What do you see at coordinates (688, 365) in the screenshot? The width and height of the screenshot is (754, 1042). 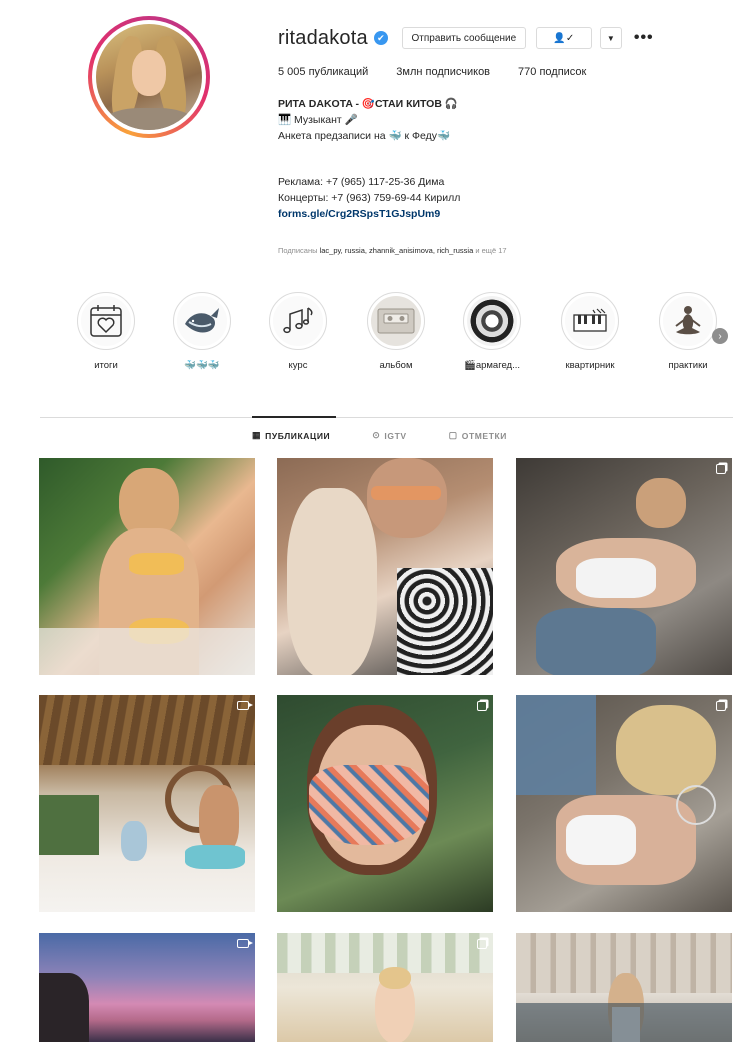 I see `highlight-label: практики` at bounding box center [688, 365].